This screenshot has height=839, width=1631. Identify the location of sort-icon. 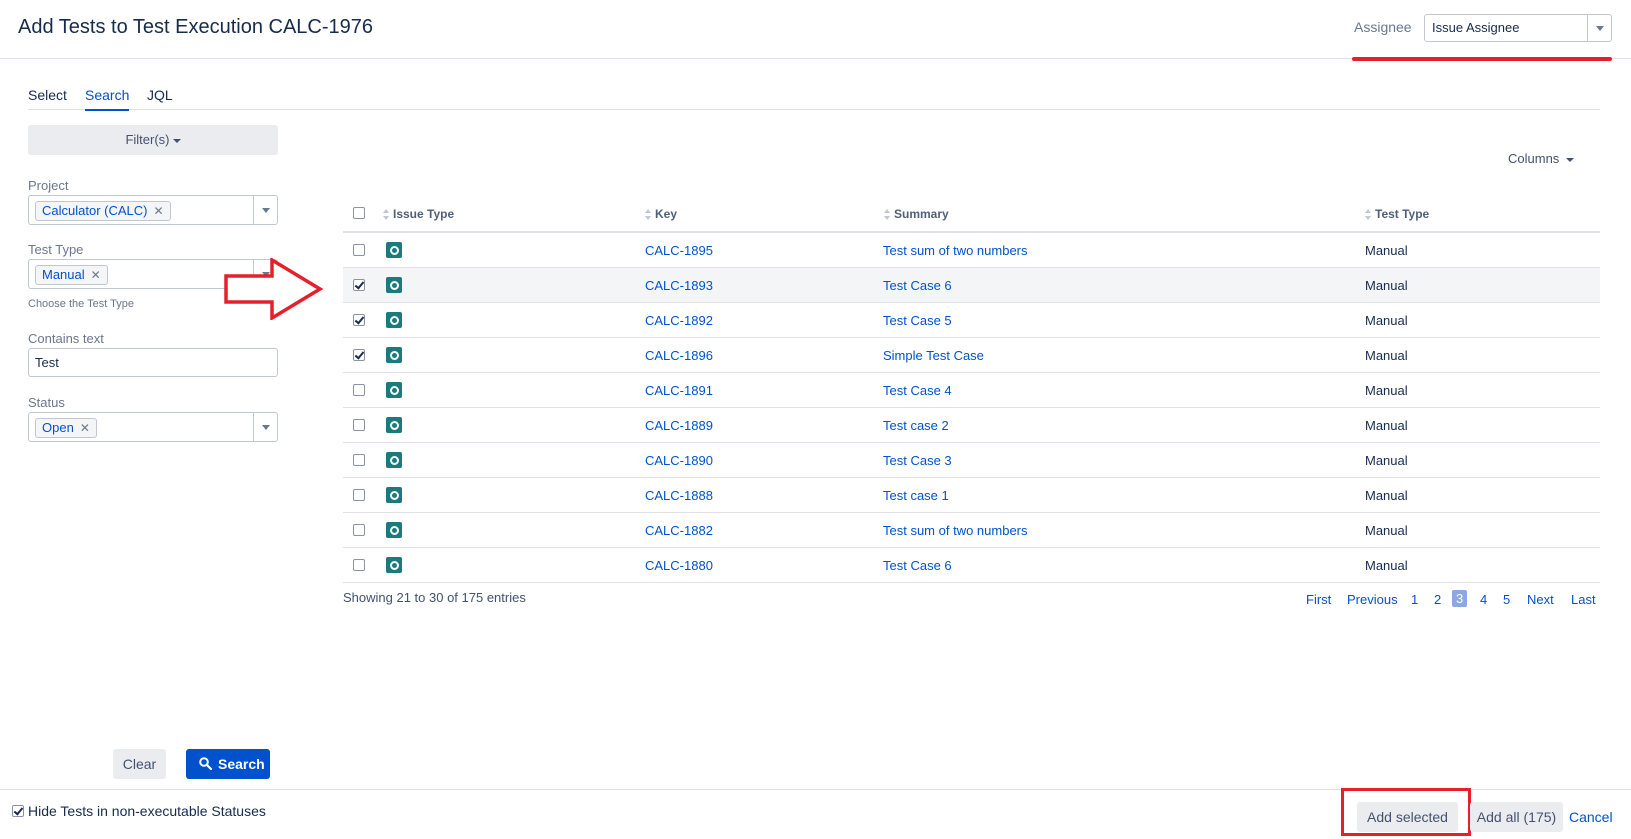
(1368, 215).